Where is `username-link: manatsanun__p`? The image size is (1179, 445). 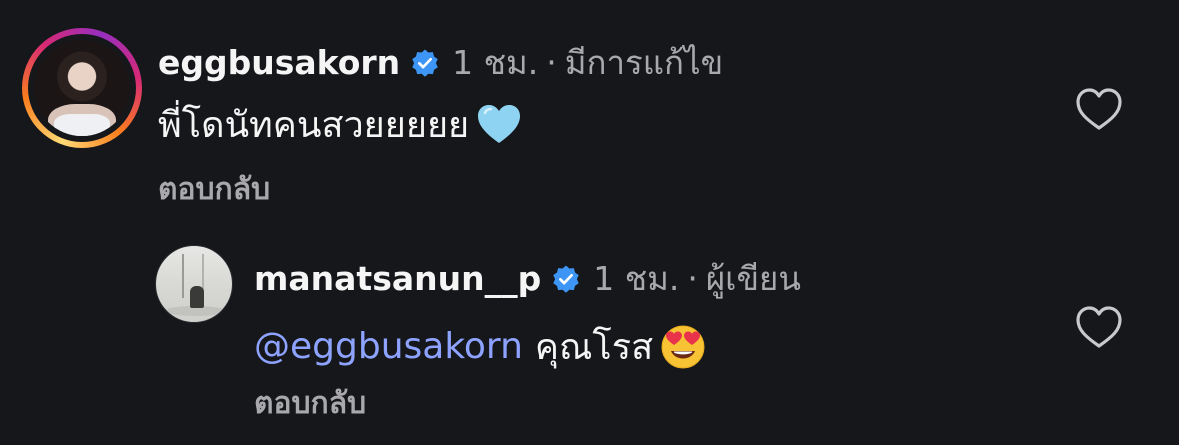
username-link: manatsanun__p is located at coordinates (397, 278).